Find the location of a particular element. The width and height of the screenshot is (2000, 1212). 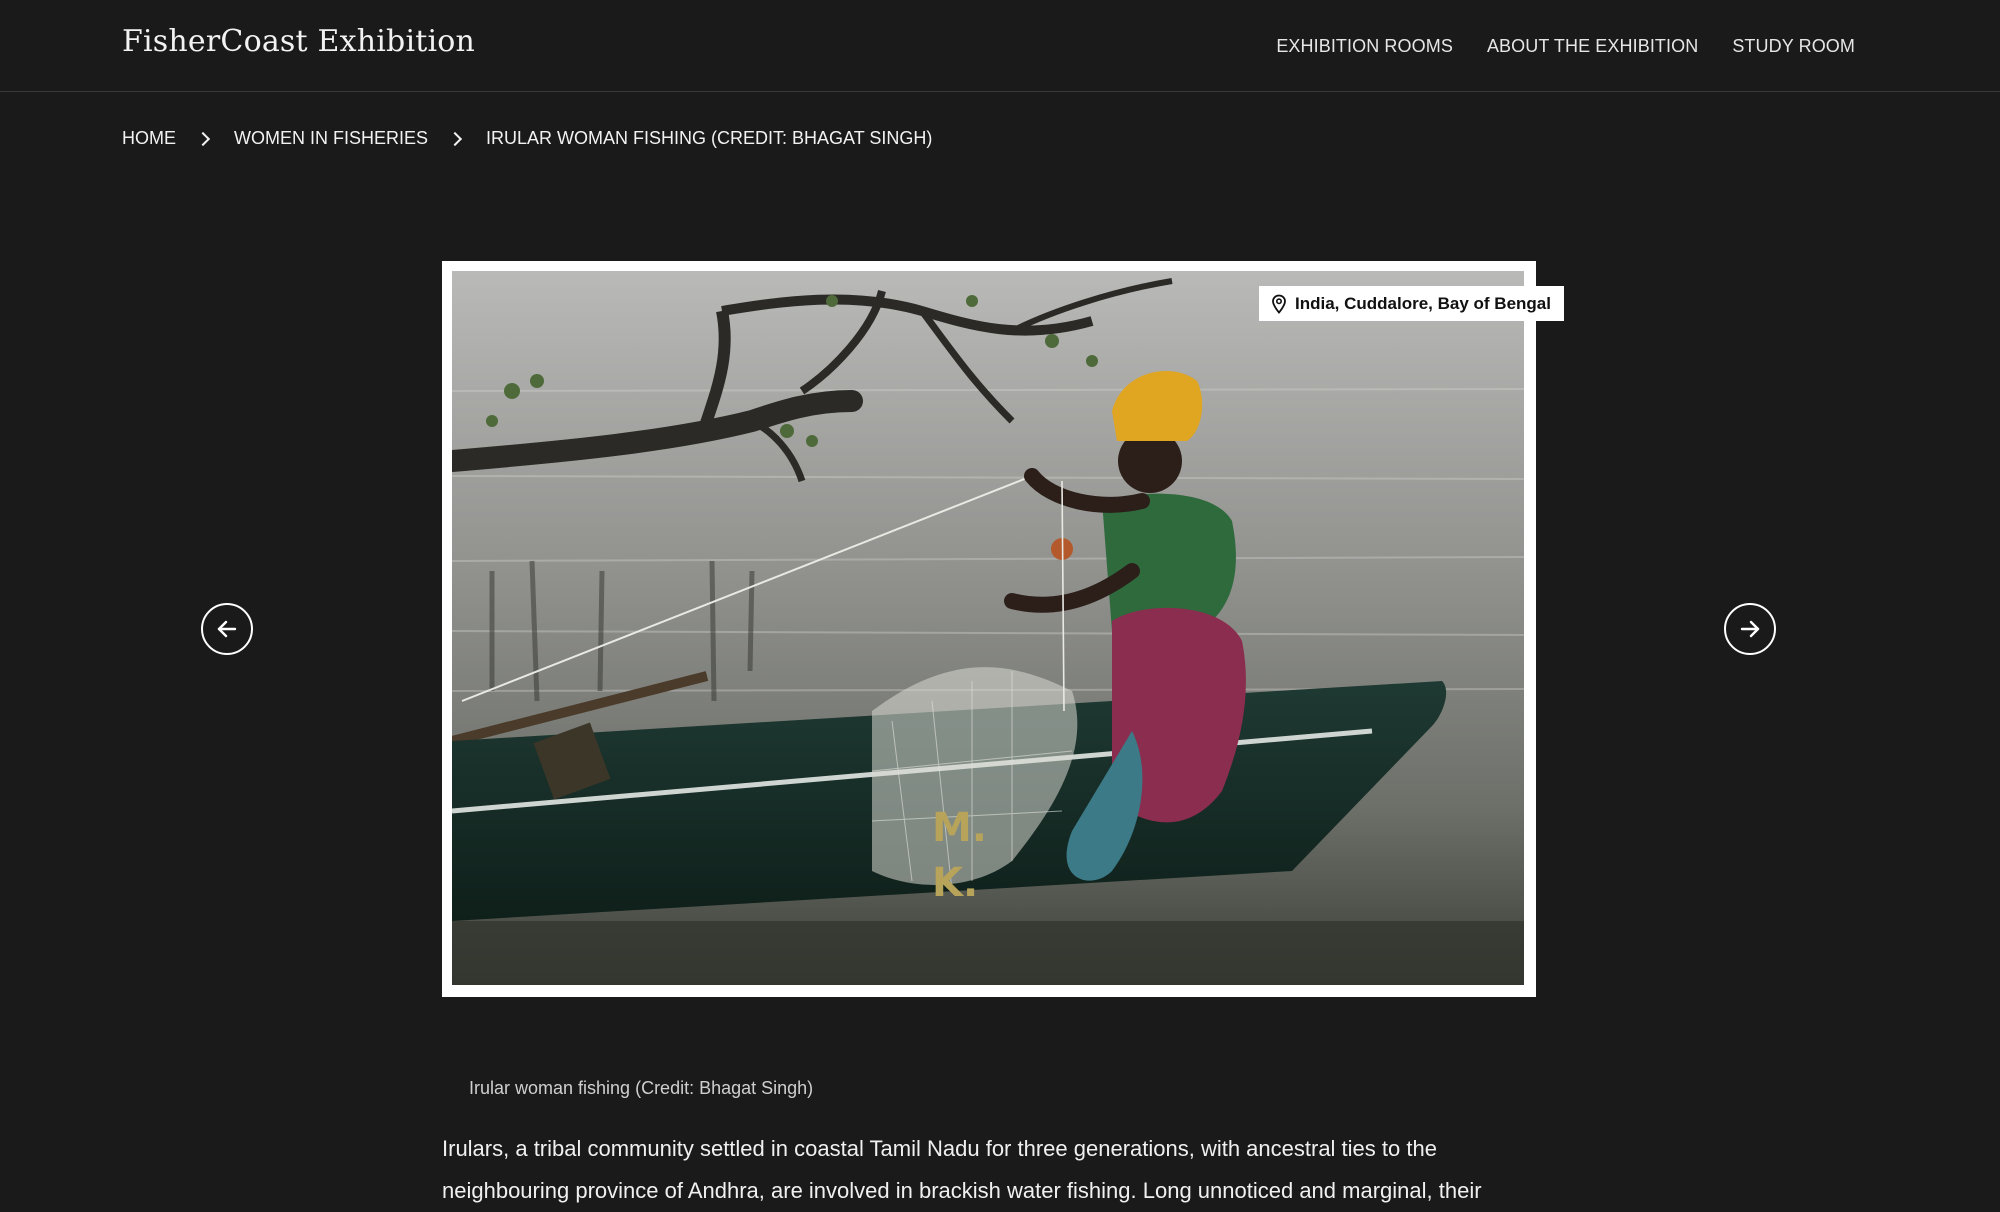

location-tag: India, Cuddalore, Bay of Bengal is located at coordinates (1411, 303).